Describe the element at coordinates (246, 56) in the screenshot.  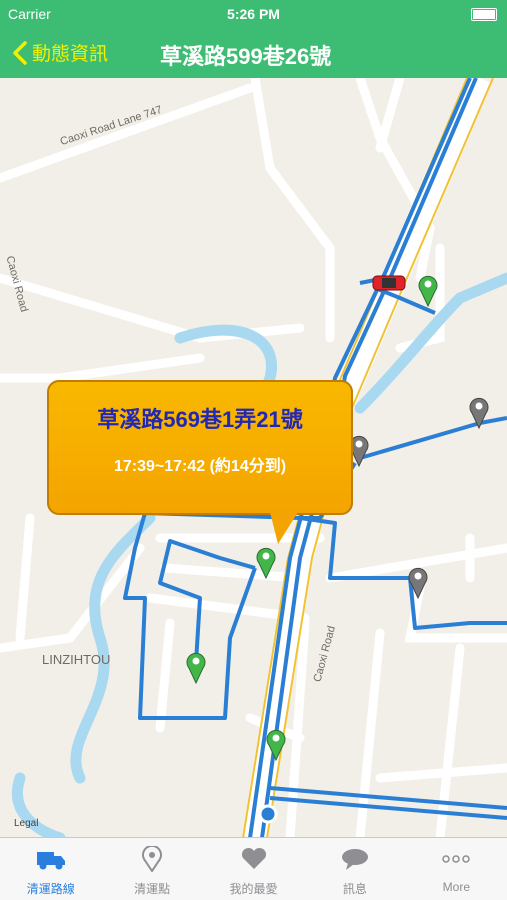
I see `page-title: 草溪路599巷26號` at that location.